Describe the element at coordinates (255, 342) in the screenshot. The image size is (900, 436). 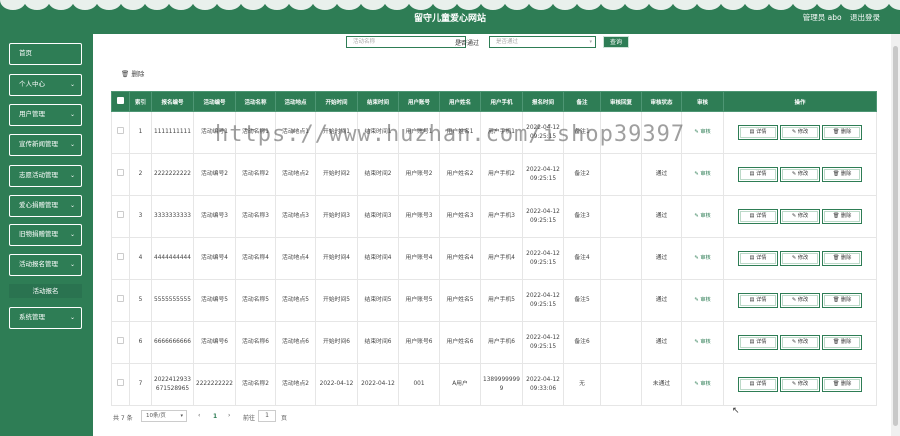
I see `cell-act-name: 活动名称6` at that location.